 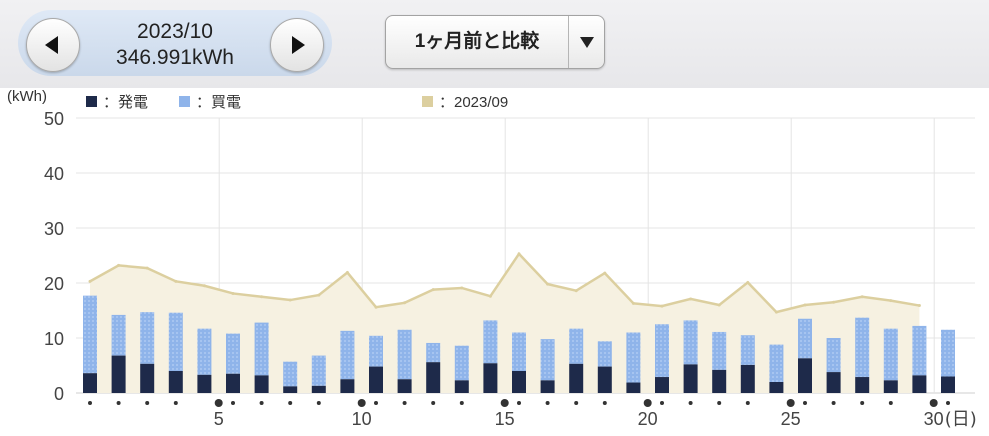 What do you see at coordinates (934, 419) in the screenshot?
I see `x-tick-label: 30` at bounding box center [934, 419].